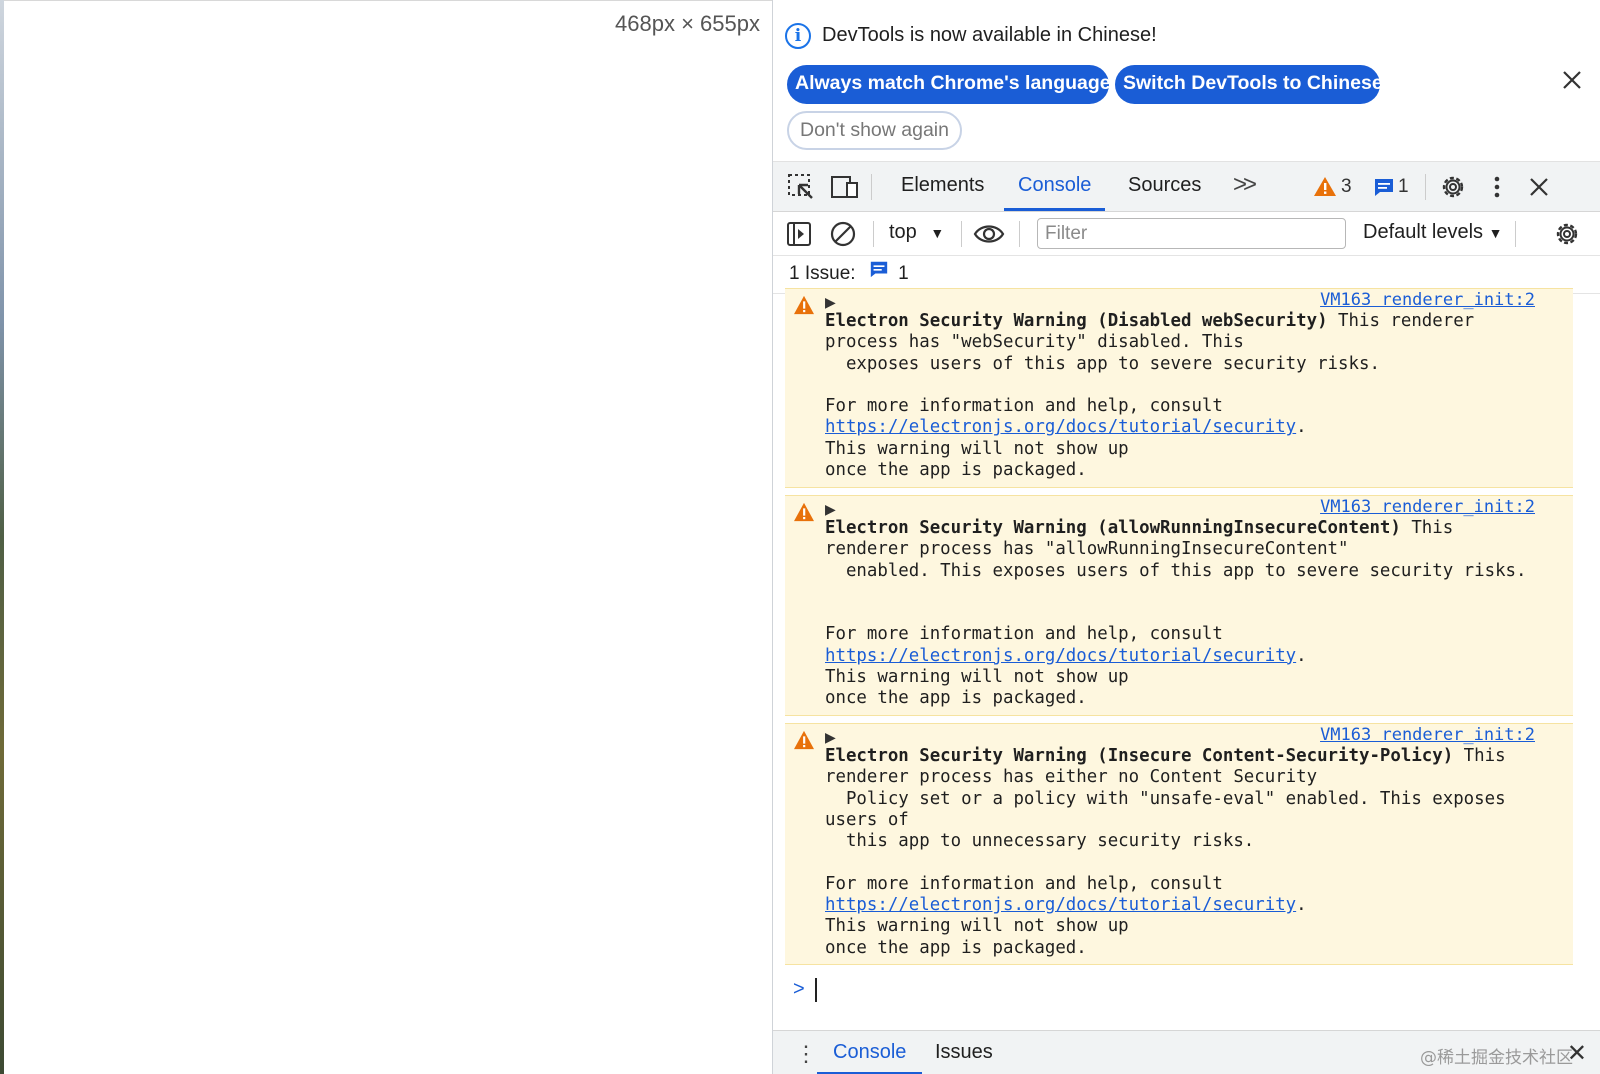 The width and height of the screenshot is (1600, 1074). What do you see at coordinates (1346, 187) in the screenshot?
I see `warnings-count: 3` at bounding box center [1346, 187].